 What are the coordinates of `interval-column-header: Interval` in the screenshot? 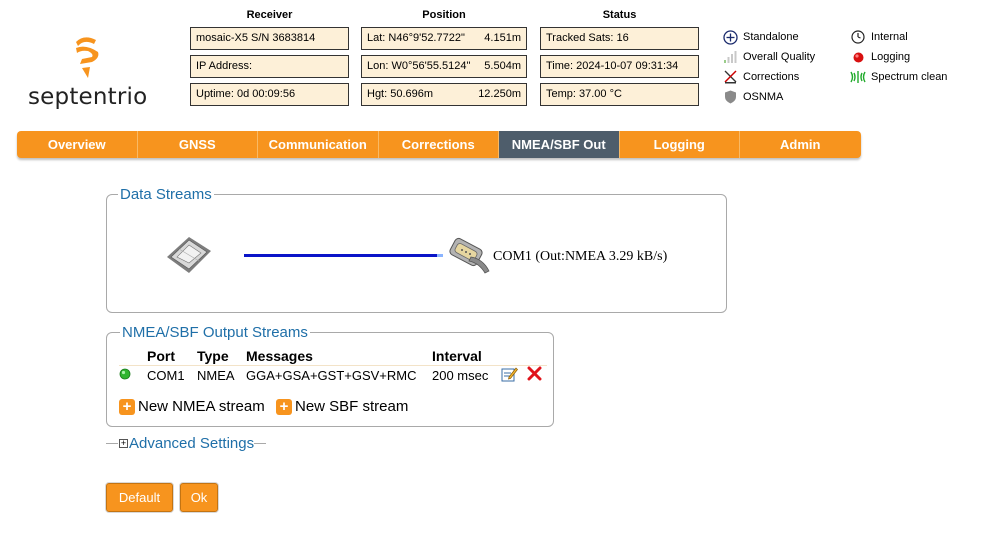 It's located at (466, 356).